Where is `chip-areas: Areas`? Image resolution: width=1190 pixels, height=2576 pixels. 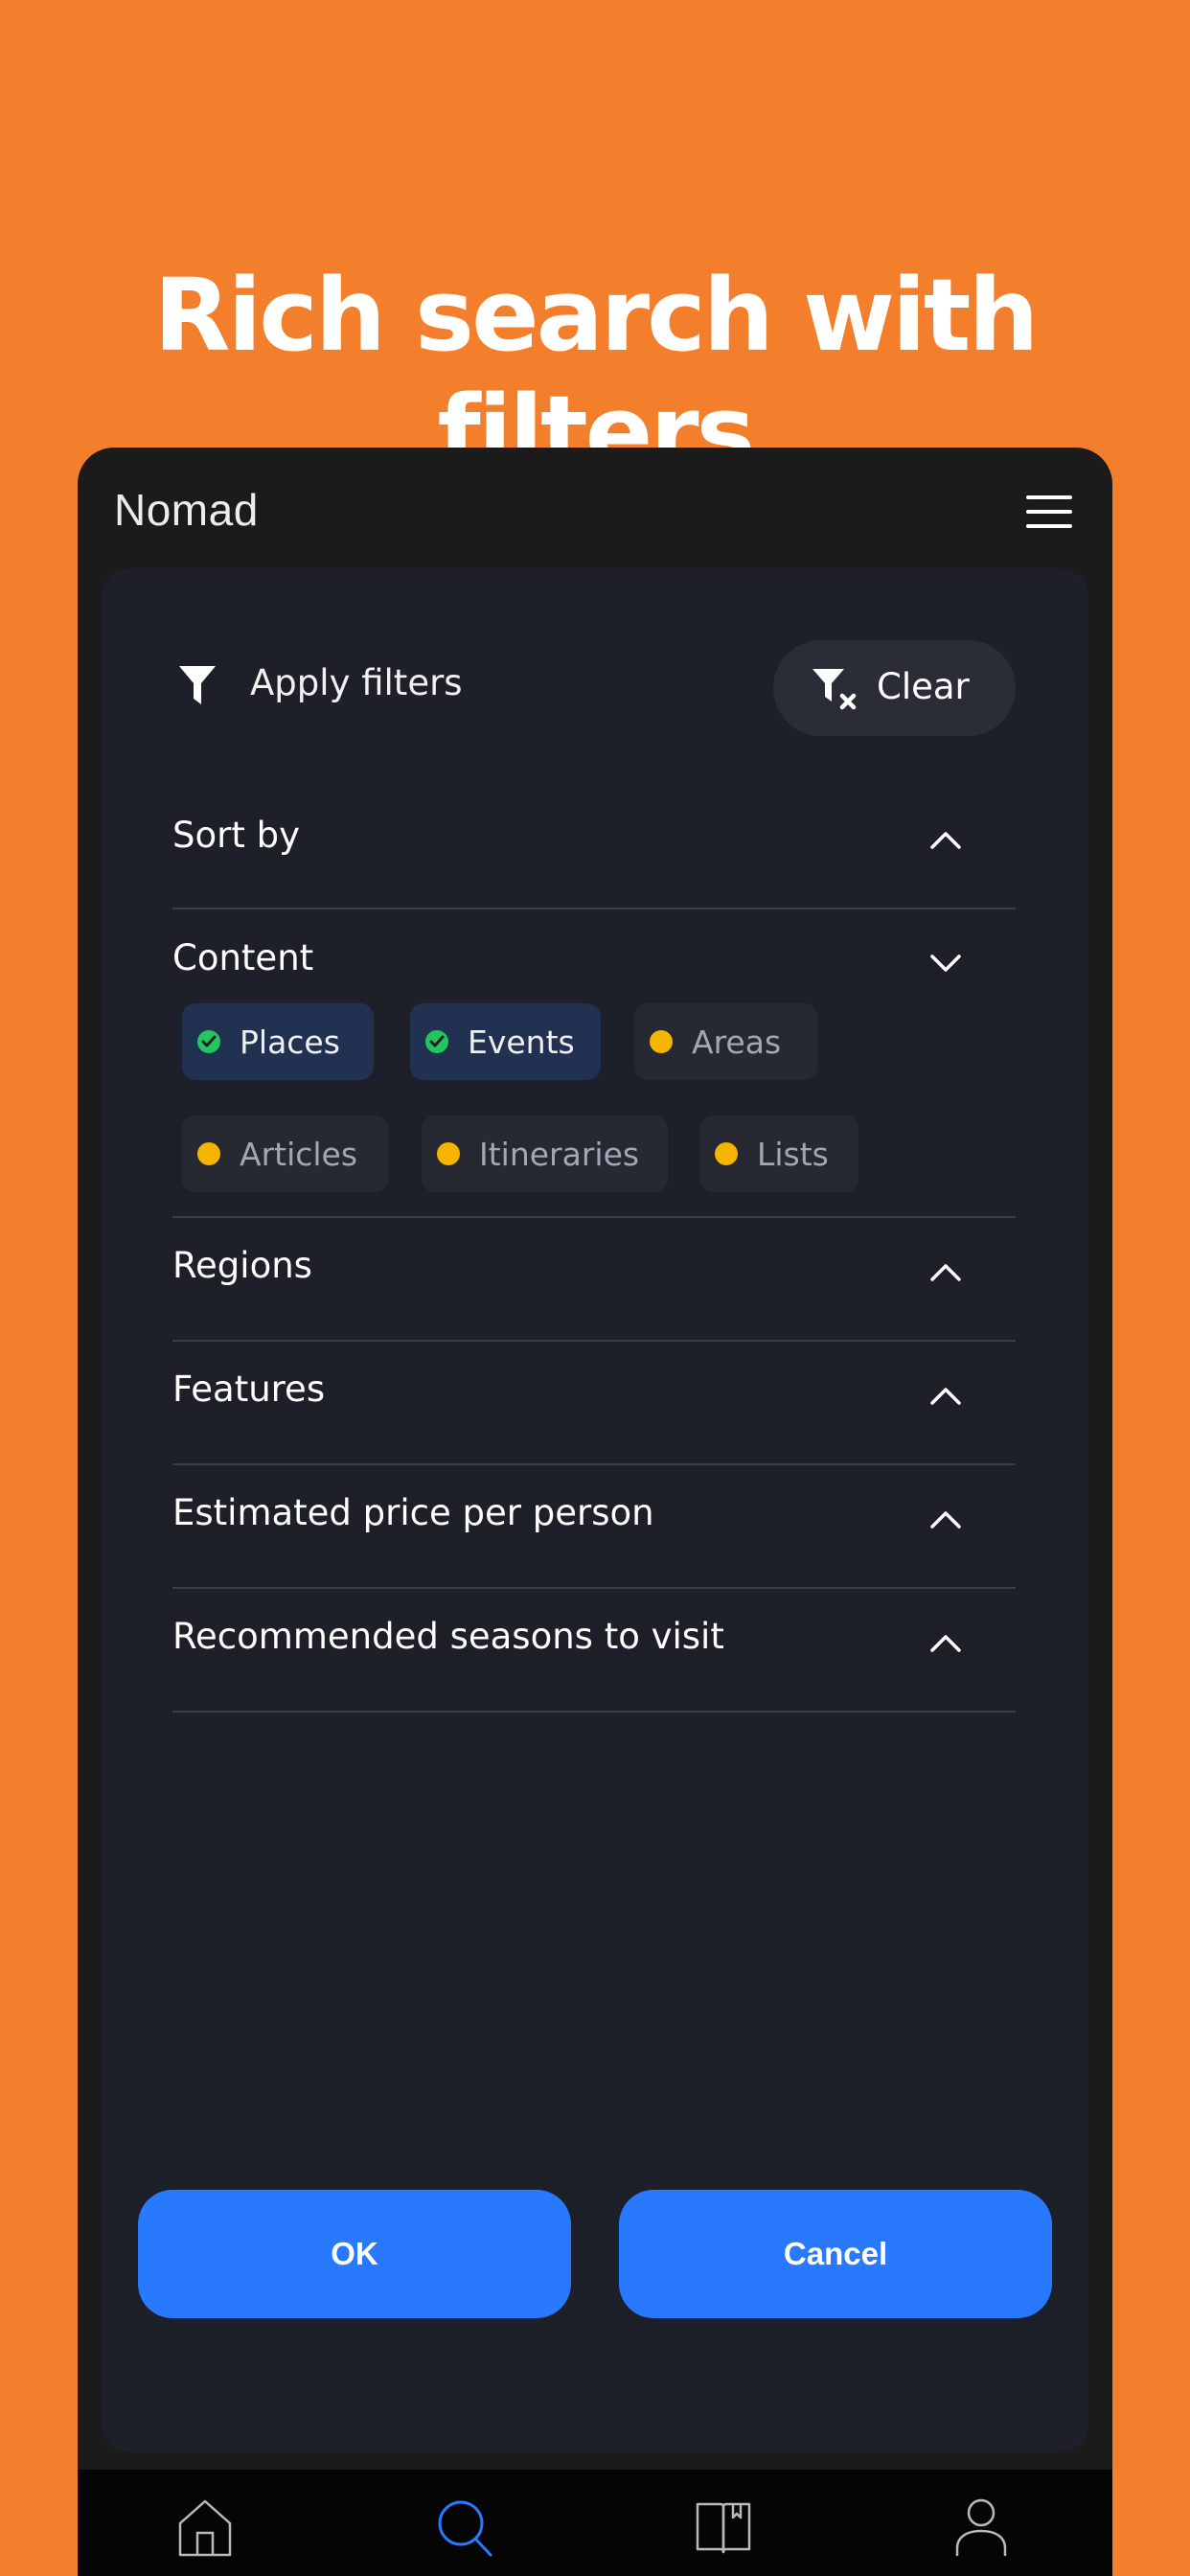 chip-areas: Areas is located at coordinates (726, 1041).